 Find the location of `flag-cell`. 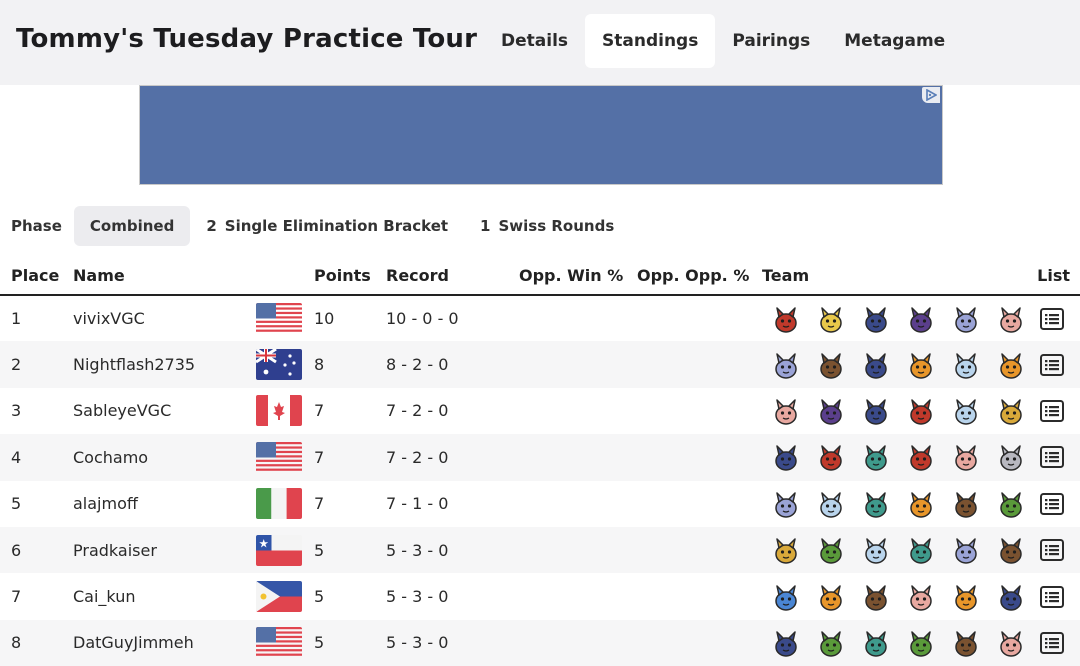

flag-cell is located at coordinates (271, 457).